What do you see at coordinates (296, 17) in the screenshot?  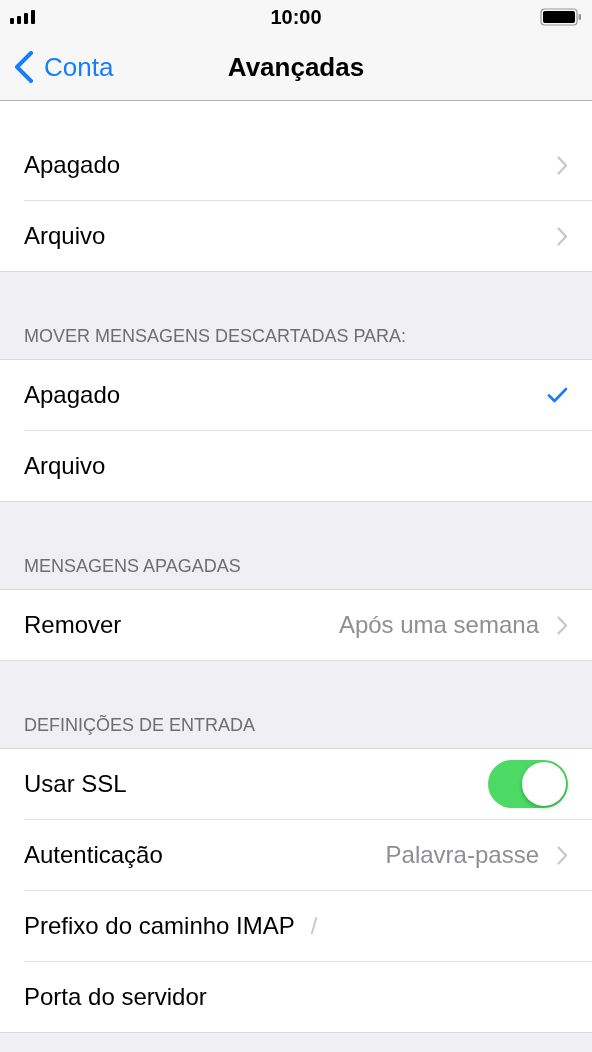 I see `status-time: 10:00` at bounding box center [296, 17].